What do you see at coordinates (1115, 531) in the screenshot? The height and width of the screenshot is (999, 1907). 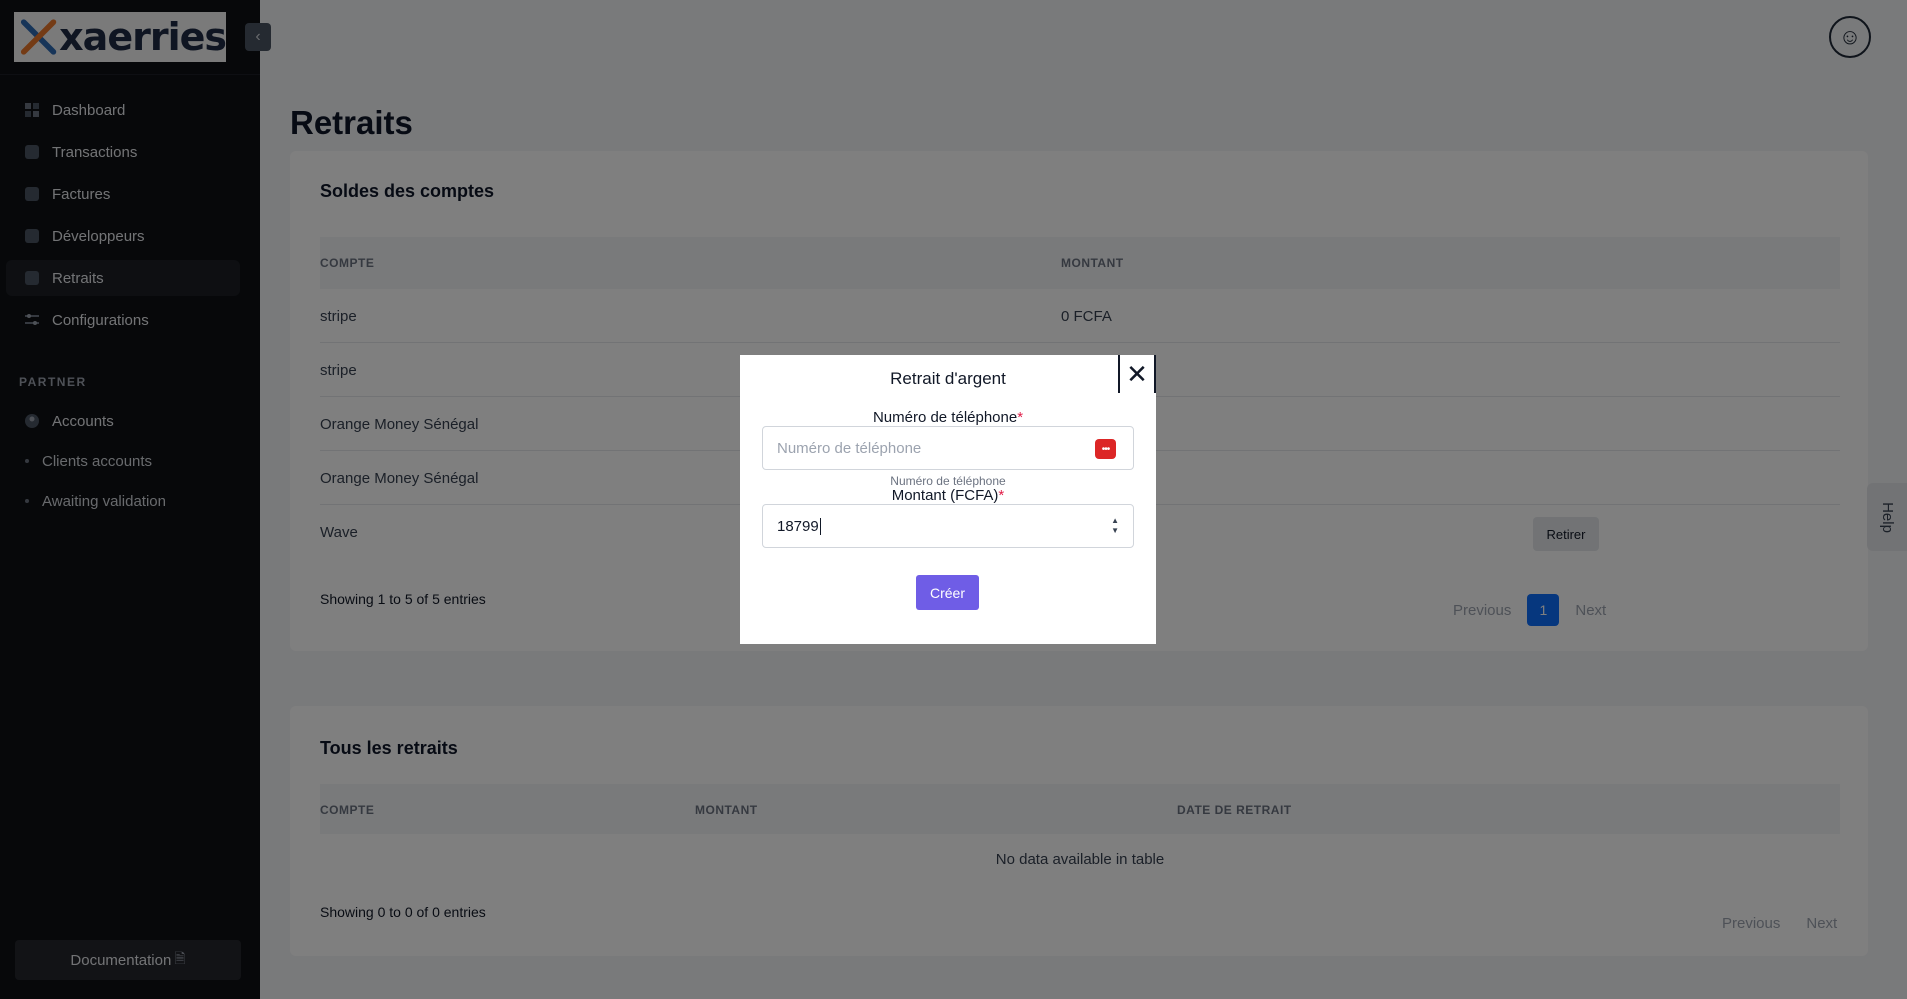 I see `chevron-down-icon: ▼` at bounding box center [1115, 531].